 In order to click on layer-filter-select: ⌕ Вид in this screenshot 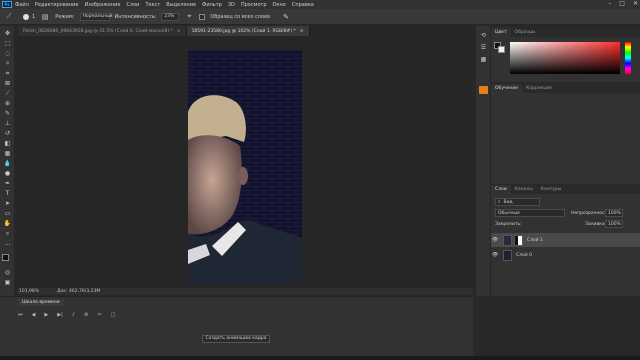, I will do `click(517, 202)`.